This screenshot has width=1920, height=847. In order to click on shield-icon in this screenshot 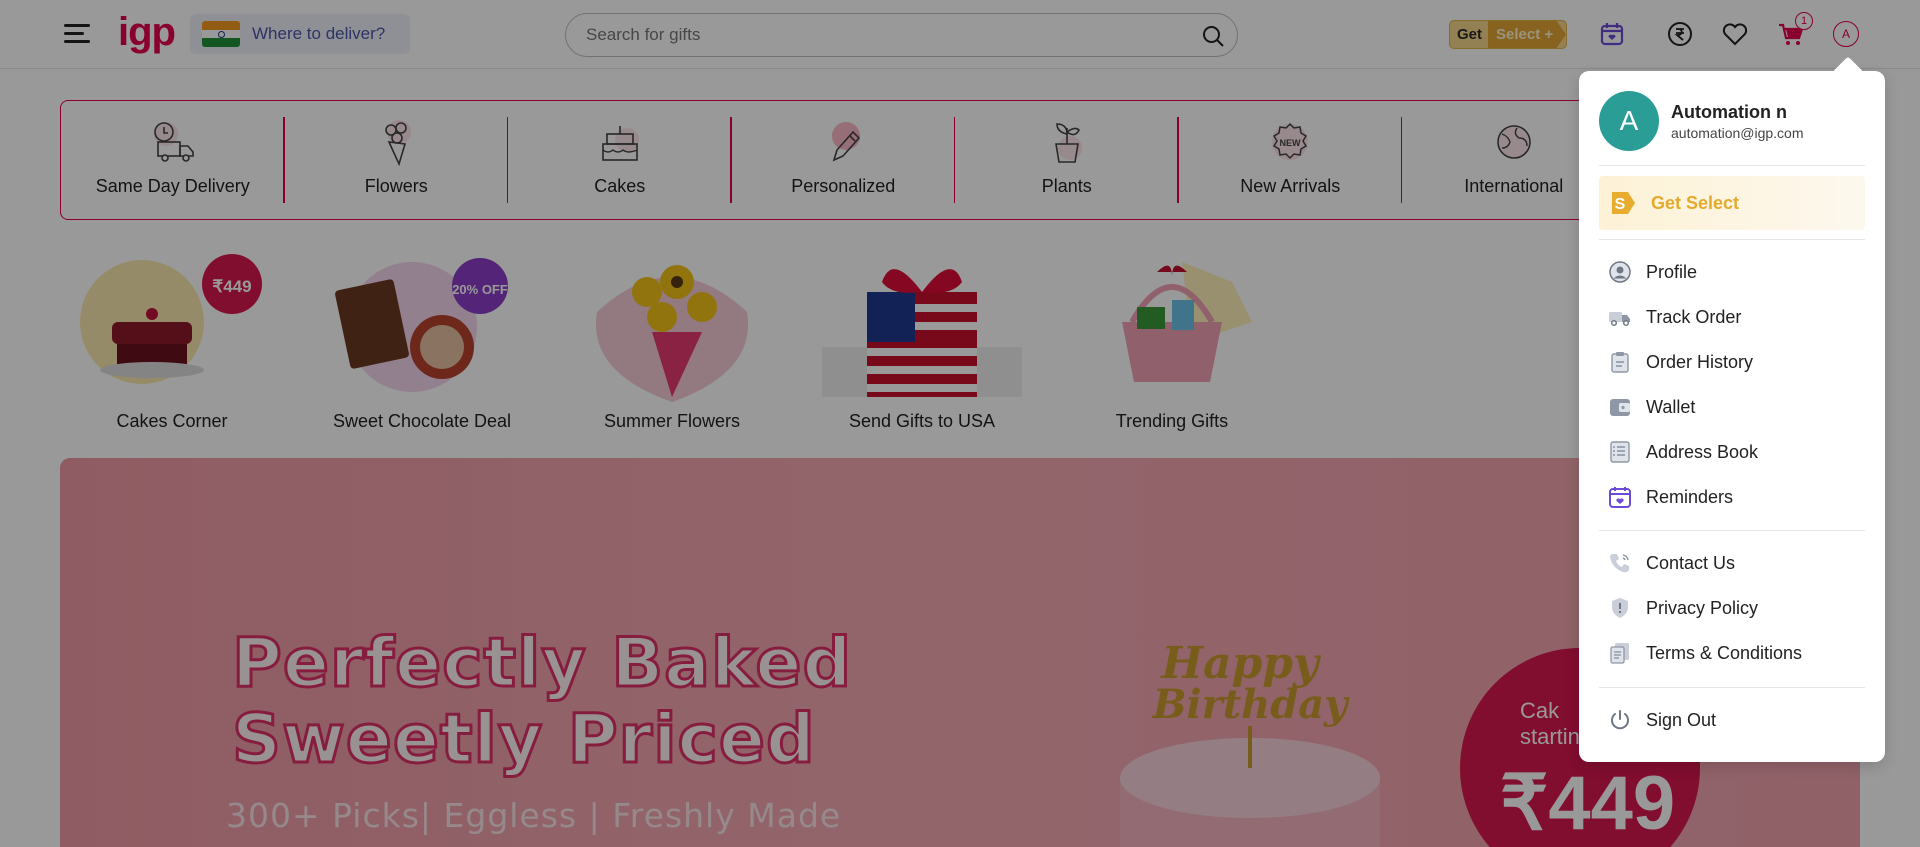, I will do `click(1620, 608)`.